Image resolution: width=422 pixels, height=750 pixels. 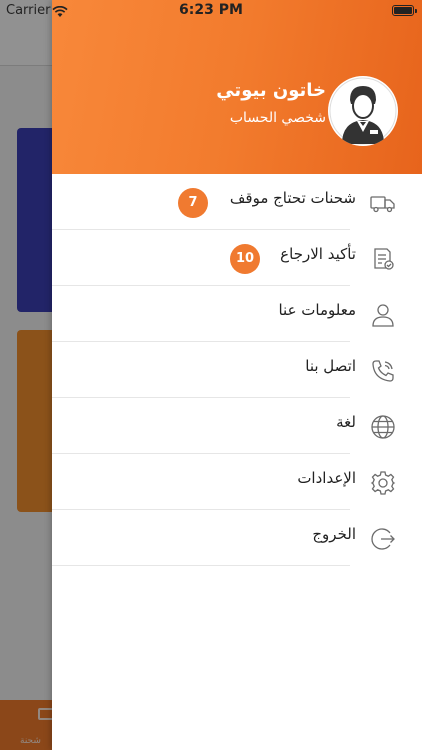 I want to click on user-subtitle: شخصي الحساب, so click(x=277, y=118).